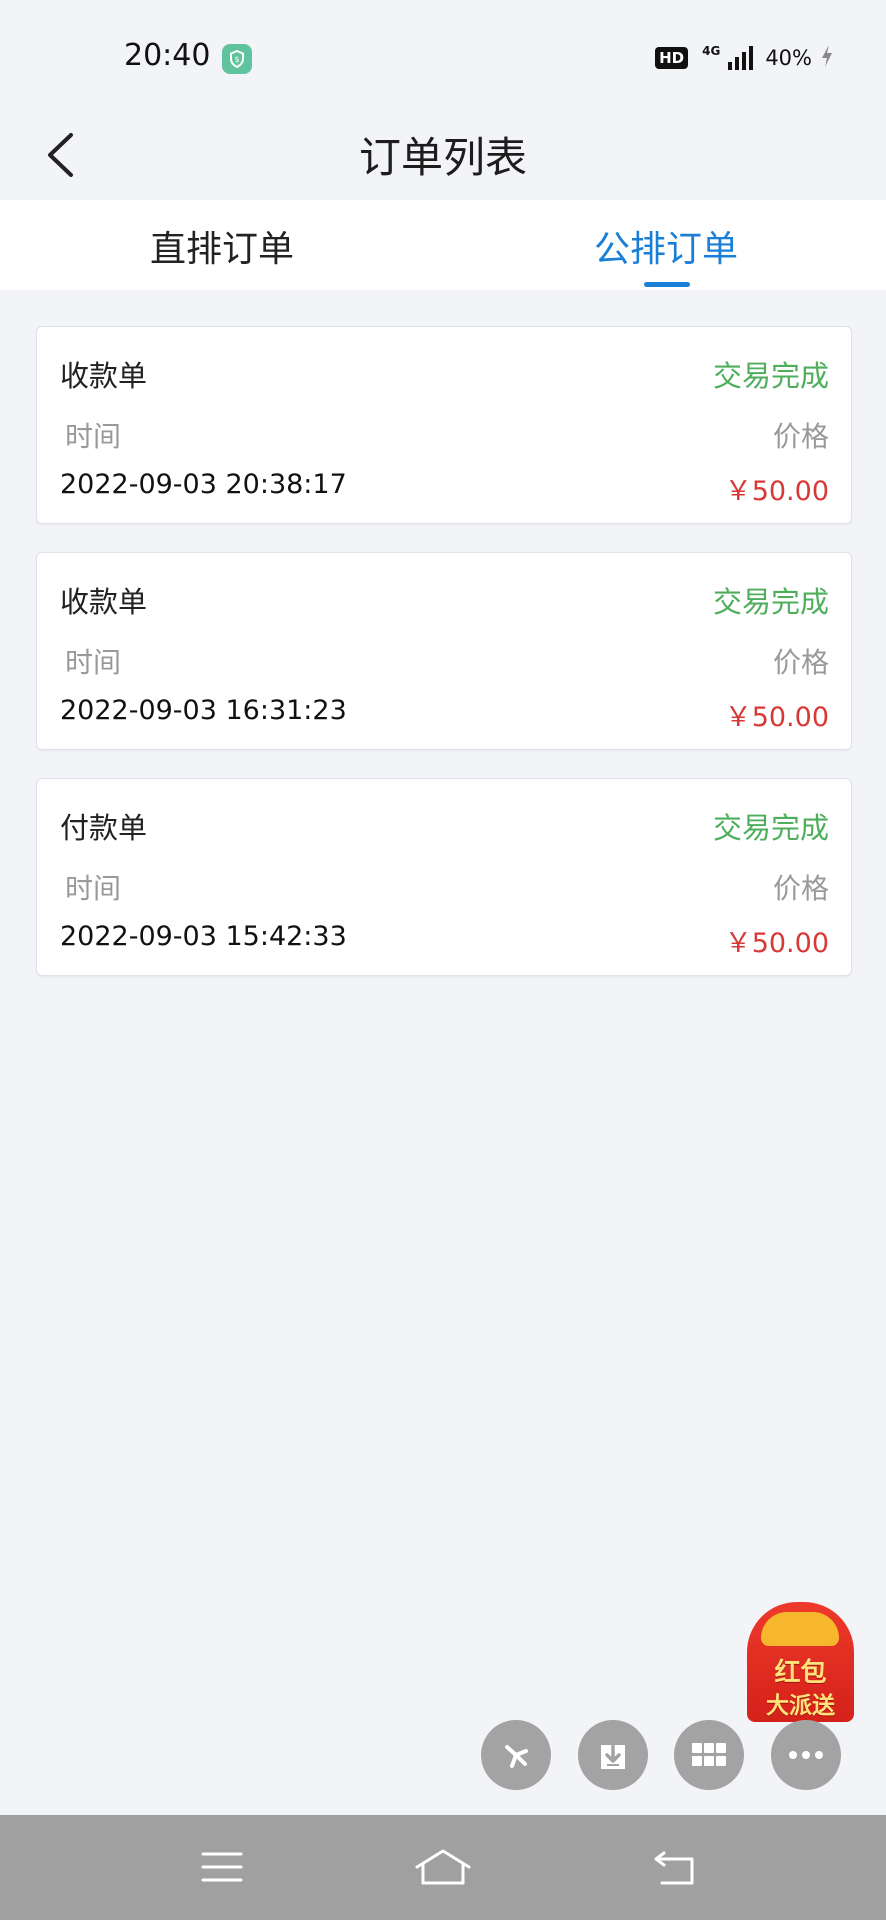 This screenshot has width=886, height=1920. I want to click on download-button, so click(613, 1755).